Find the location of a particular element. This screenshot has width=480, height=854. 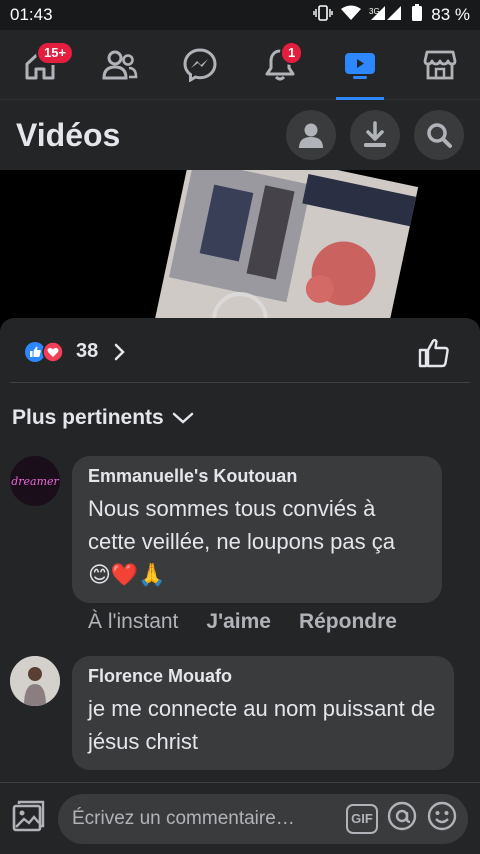

download-icon is located at coordinates (375, 134).